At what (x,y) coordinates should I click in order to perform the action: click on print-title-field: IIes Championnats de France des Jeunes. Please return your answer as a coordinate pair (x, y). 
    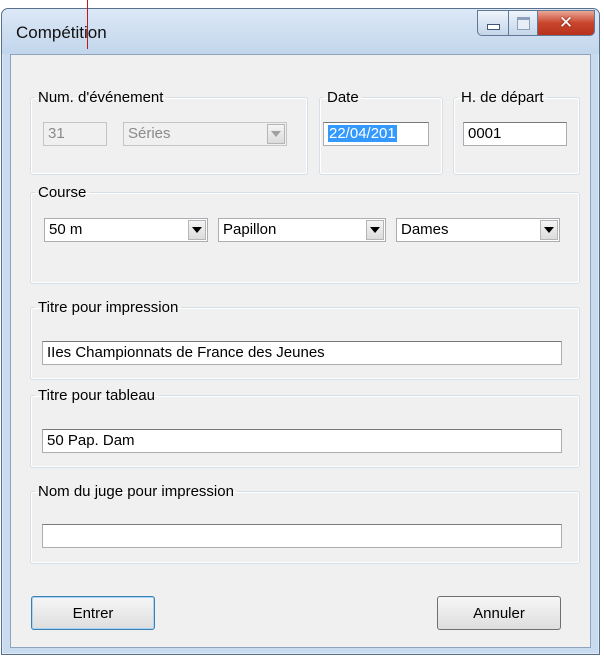
    Looking at the image, I should click on (302, 353).